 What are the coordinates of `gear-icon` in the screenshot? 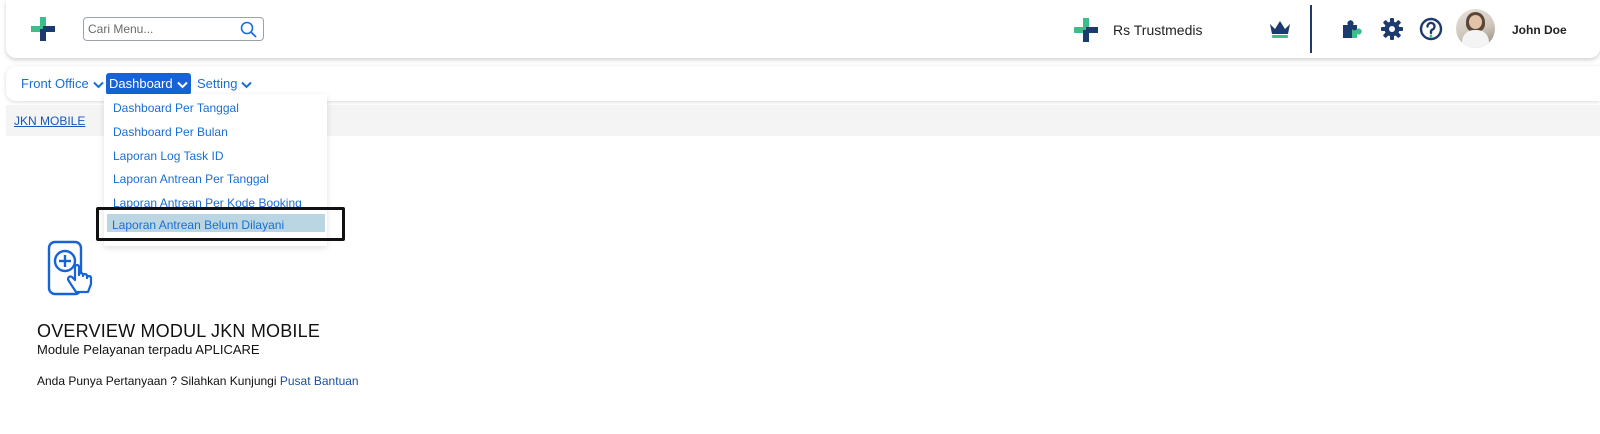 It's located at (1392, 29).